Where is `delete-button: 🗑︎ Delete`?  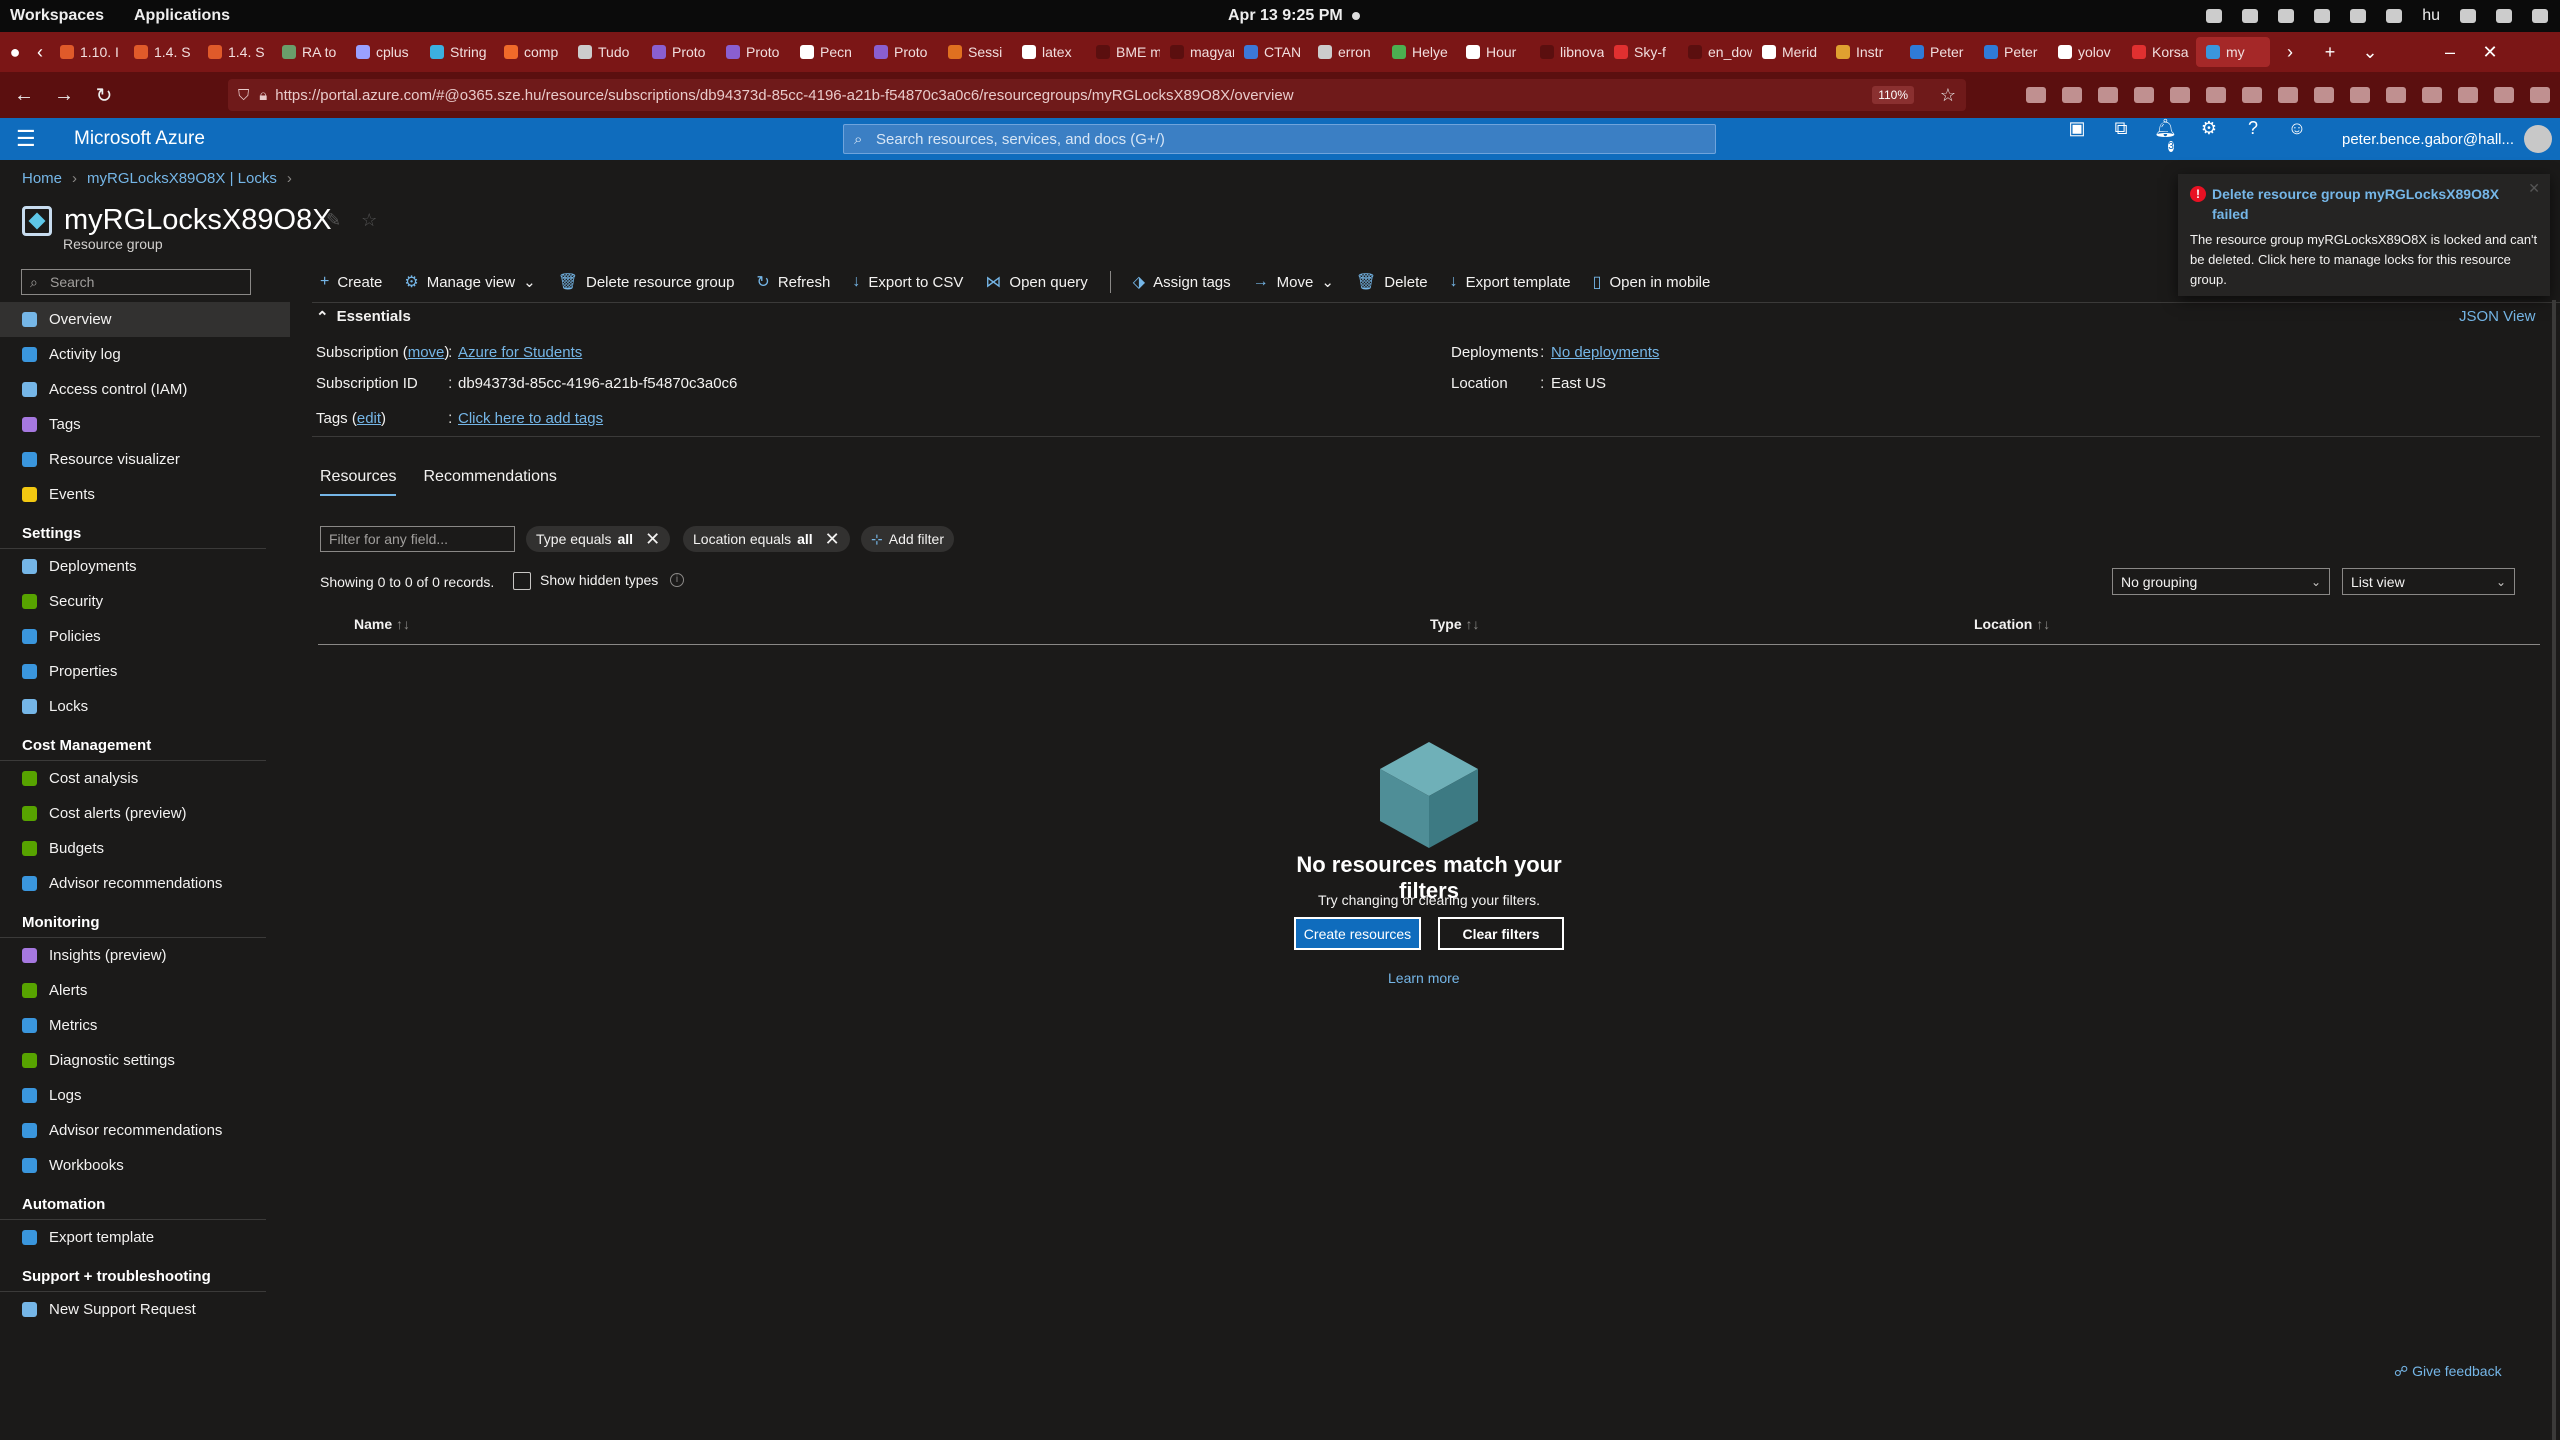 delete-button: 🗑︎ Delete is located at coordinates (1392, 282).